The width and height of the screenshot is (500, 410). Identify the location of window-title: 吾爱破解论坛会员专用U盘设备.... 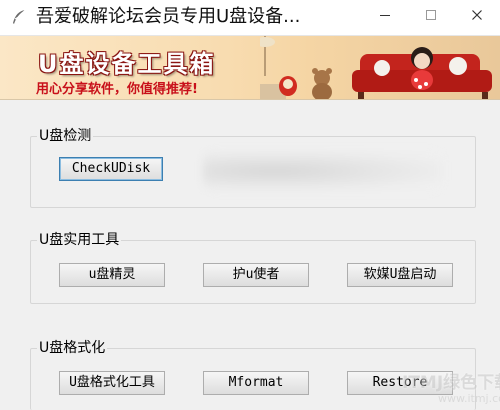
(168, 16).